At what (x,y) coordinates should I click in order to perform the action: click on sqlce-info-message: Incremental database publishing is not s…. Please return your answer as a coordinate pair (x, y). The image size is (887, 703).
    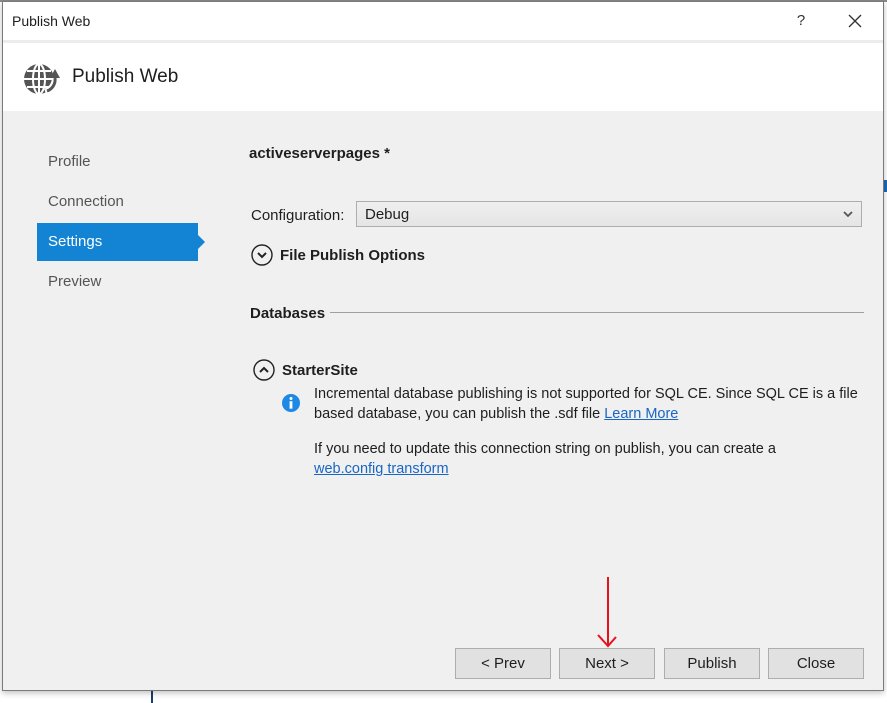
    Looking at the image, I should click on (591, 404).